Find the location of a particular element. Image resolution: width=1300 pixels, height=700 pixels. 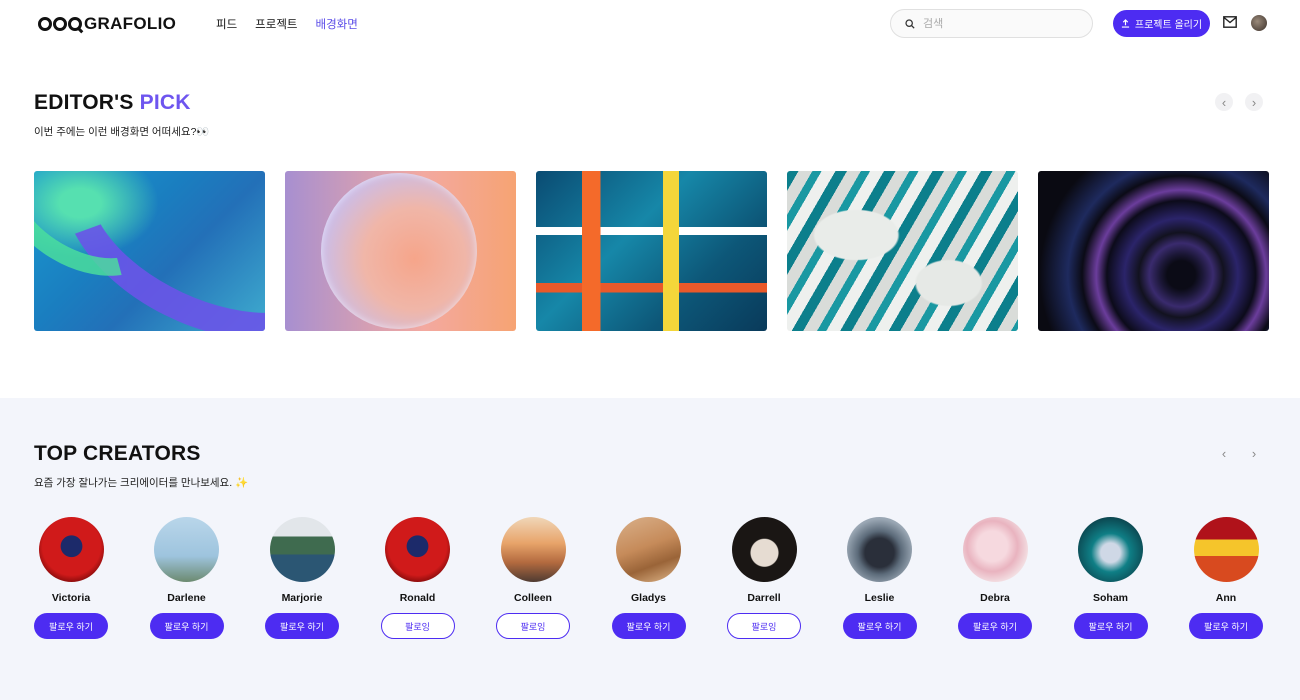

creator-item: Marjorie 팔로우 하기 is located at coordinates (302, 578).